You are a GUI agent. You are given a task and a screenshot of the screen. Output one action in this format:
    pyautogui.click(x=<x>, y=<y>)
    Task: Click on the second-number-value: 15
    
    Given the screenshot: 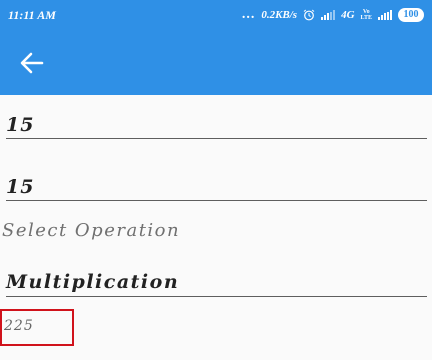 What is the action you would take?
    pyautogui.click(x=20, y=187)
    